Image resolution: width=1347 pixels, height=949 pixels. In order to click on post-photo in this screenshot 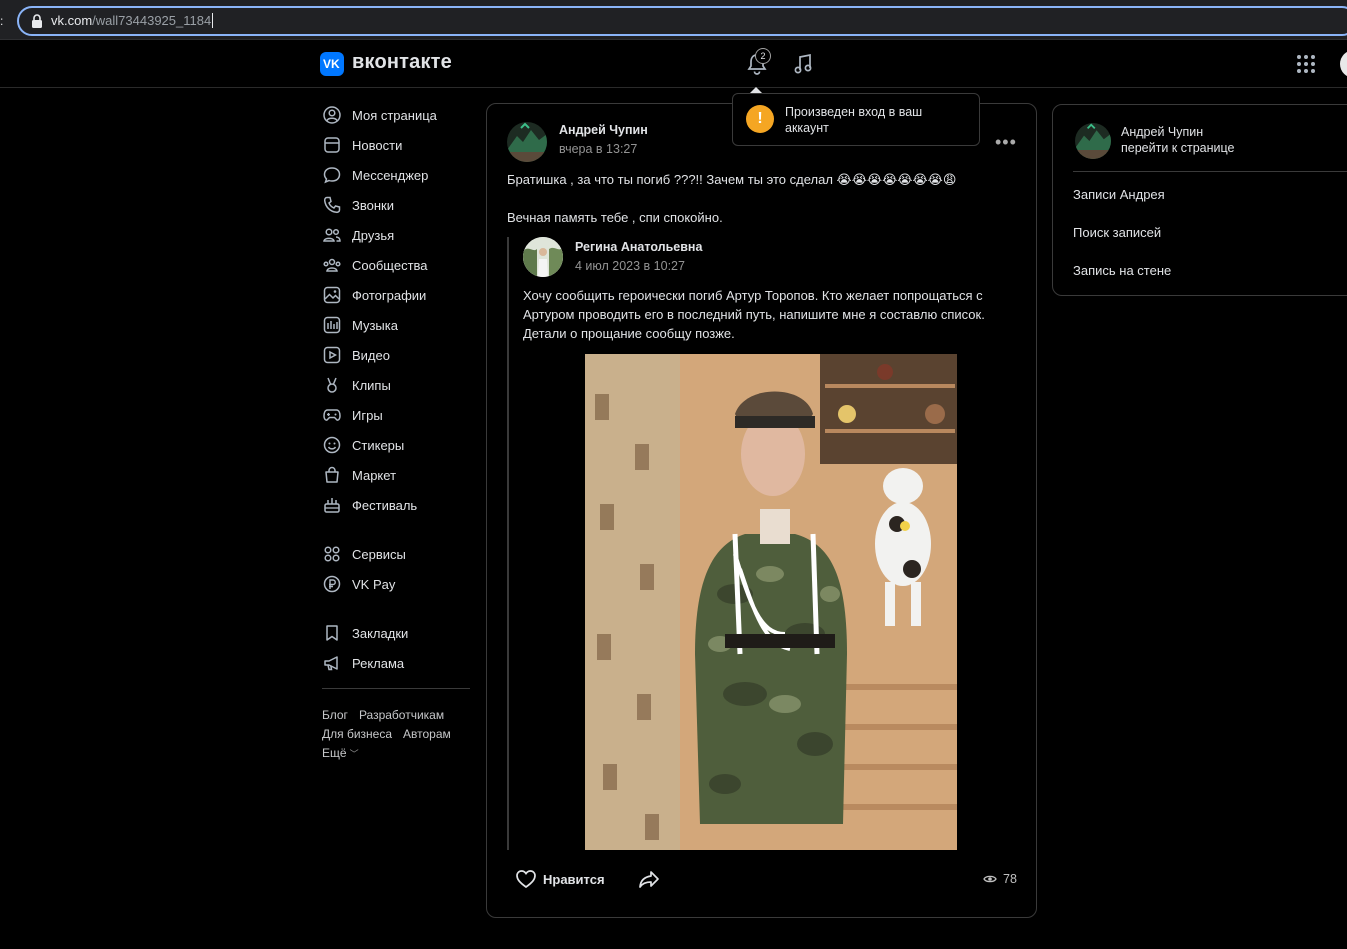, I will do `click(771, 602)`.